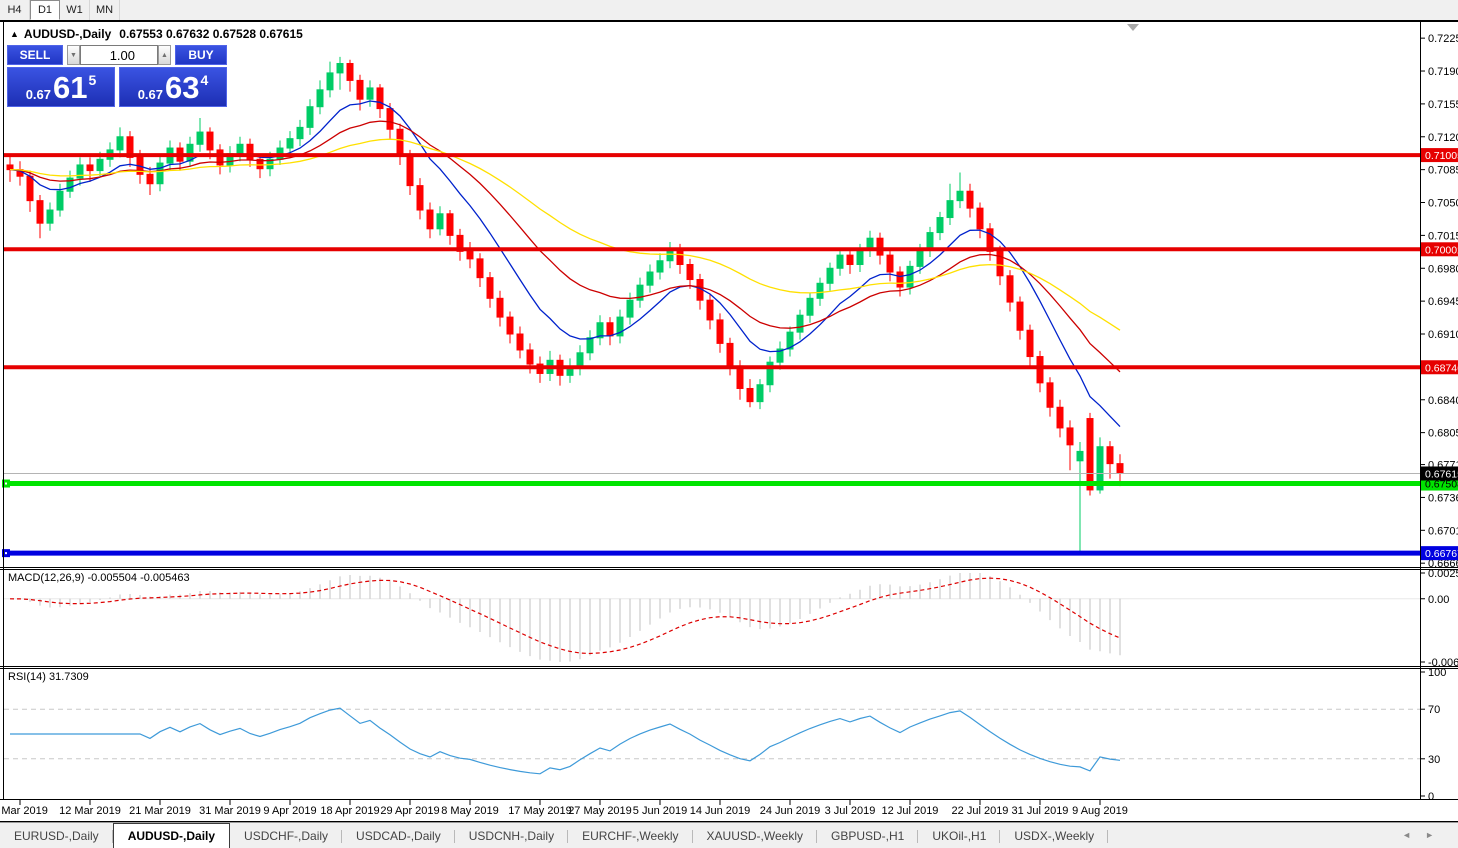  What do you see at coordinates (24, 811) in the screenshot?
I see `date-axis-label: 3 Mar 2019` at bounding box center [24, 811].